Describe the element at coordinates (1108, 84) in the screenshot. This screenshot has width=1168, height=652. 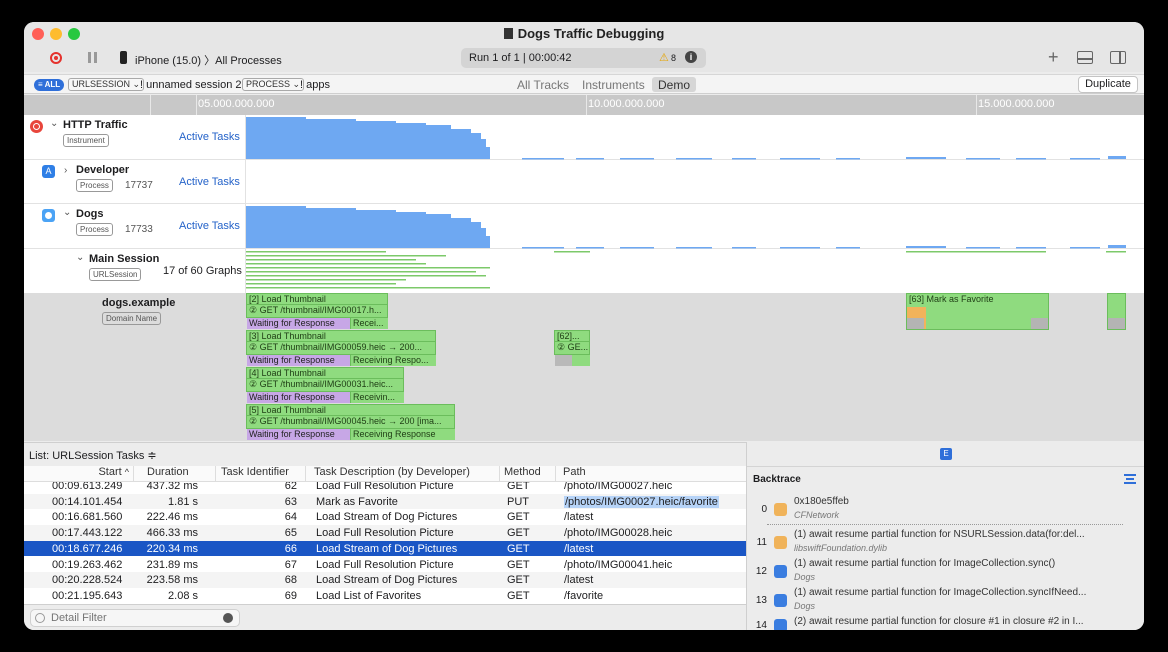
I see `duplicate-button: Duplicate` at that location.